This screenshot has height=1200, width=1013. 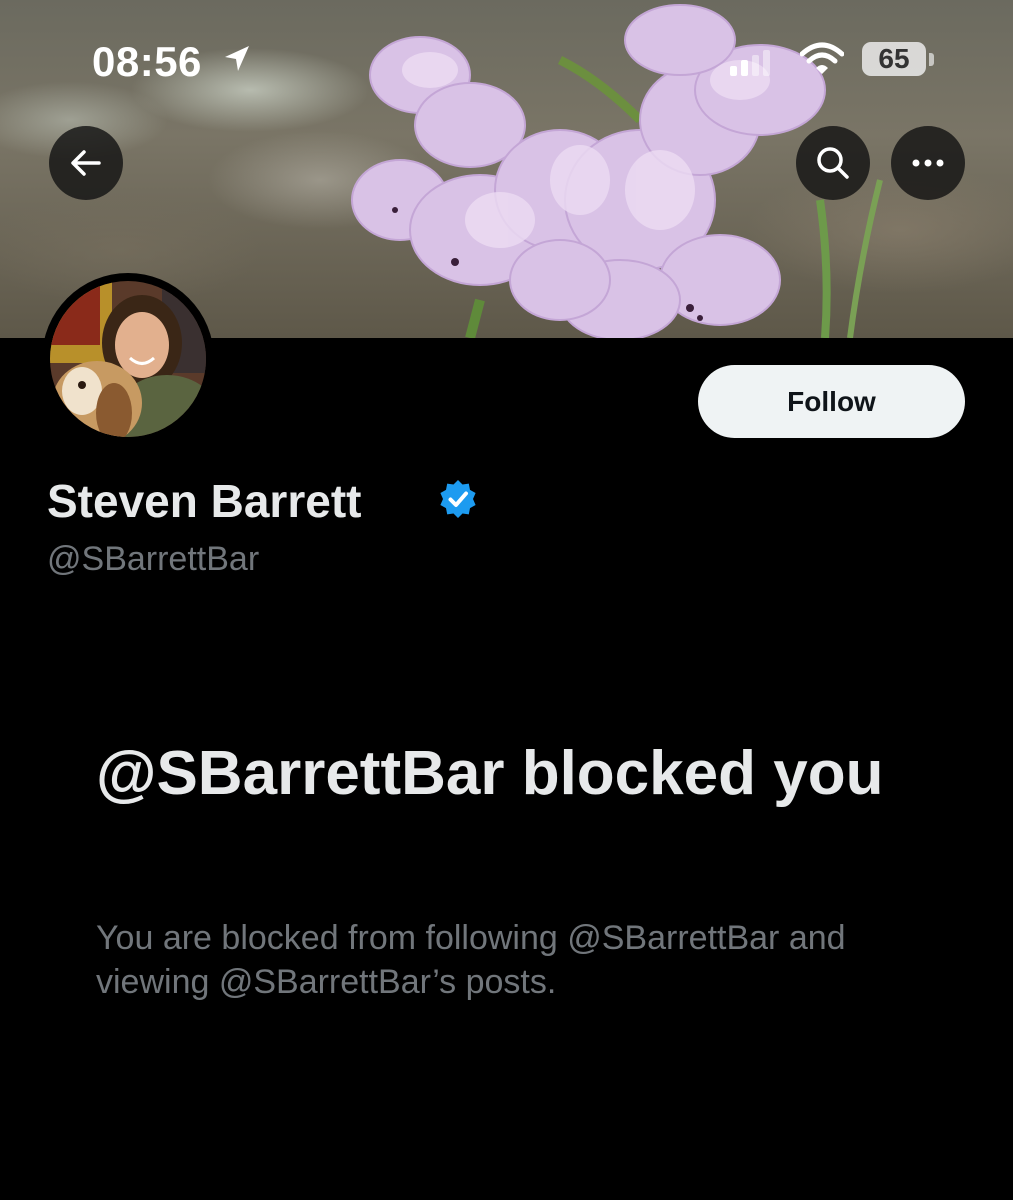 I want to click on battery-tip, so click(x=931, y=59).